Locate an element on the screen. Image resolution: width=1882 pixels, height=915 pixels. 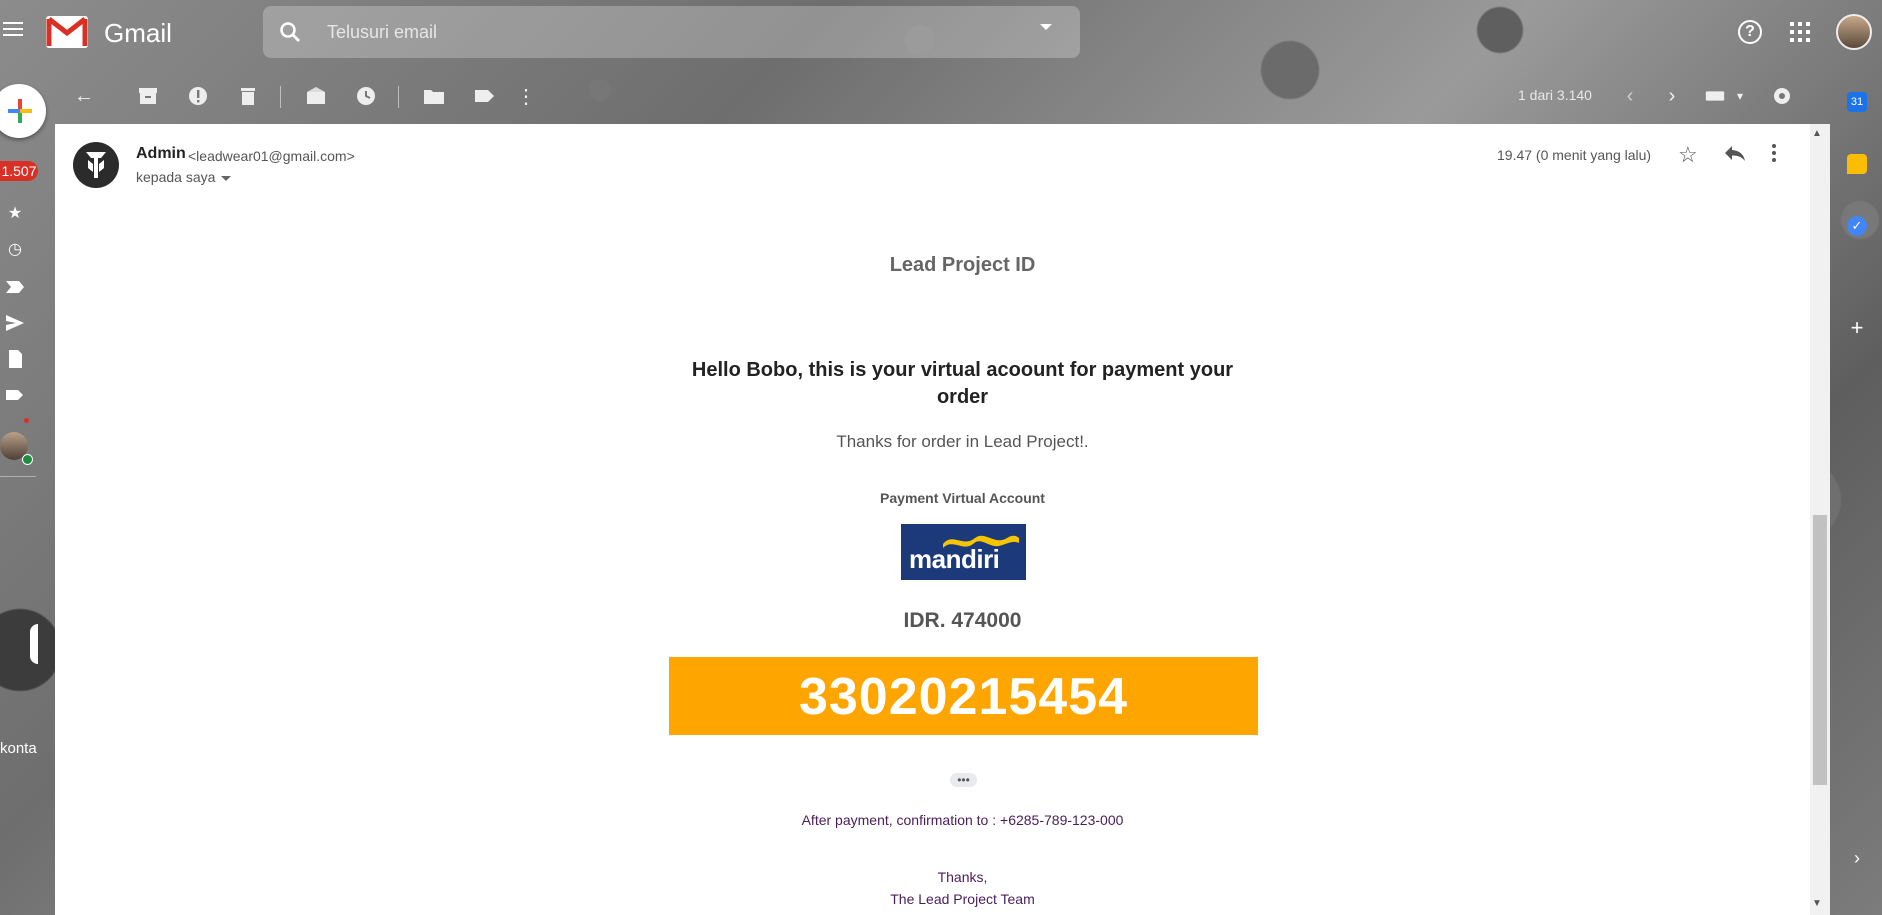
contacts-label: konta is located at coordinates (18, 748).